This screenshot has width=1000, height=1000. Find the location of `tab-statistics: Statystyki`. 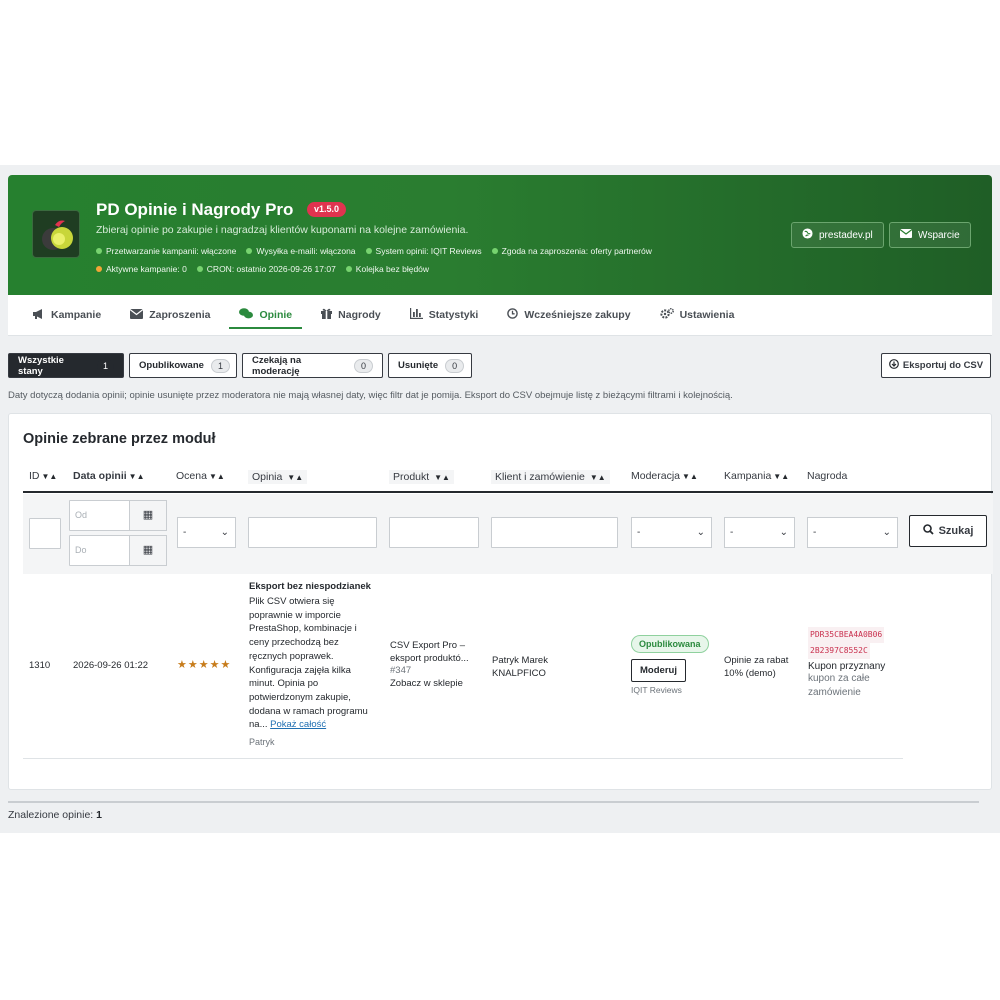

tab-statistics: Statystyki is located at coordinates (444, 315).